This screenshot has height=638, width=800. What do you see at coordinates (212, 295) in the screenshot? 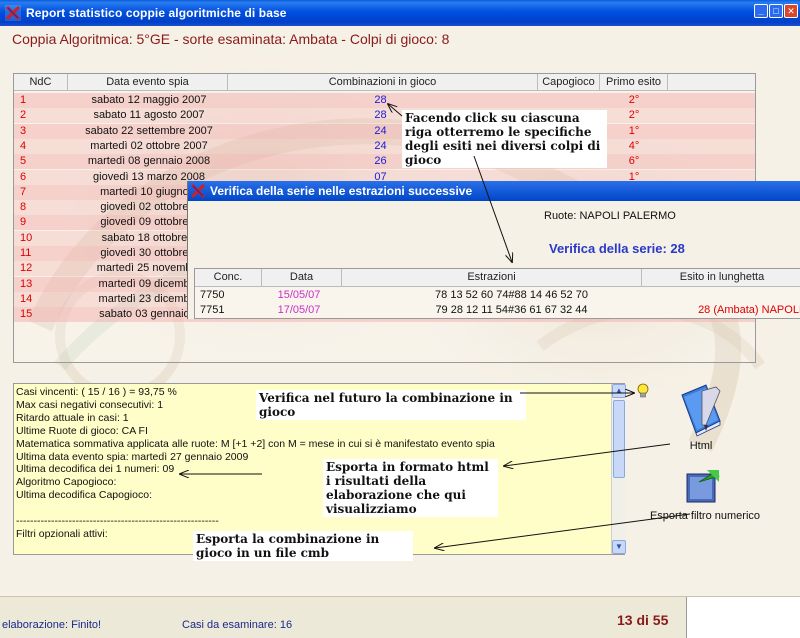
I see `row-conc: 7750` at bounding box center [212, 295].